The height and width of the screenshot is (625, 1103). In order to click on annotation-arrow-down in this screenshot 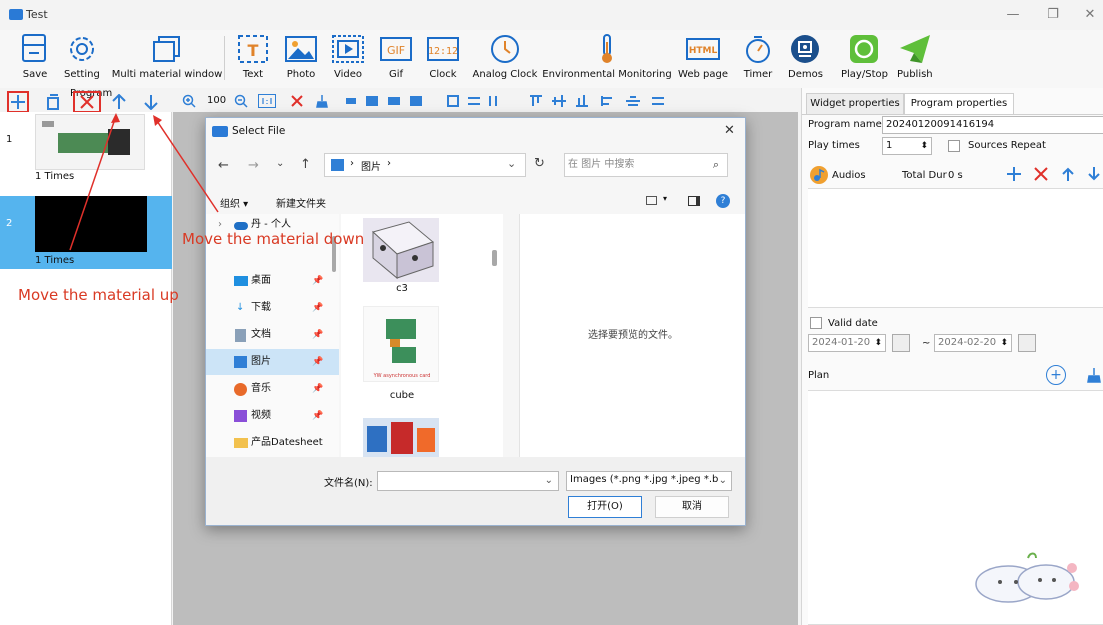, I will do `click(186, 165)`.